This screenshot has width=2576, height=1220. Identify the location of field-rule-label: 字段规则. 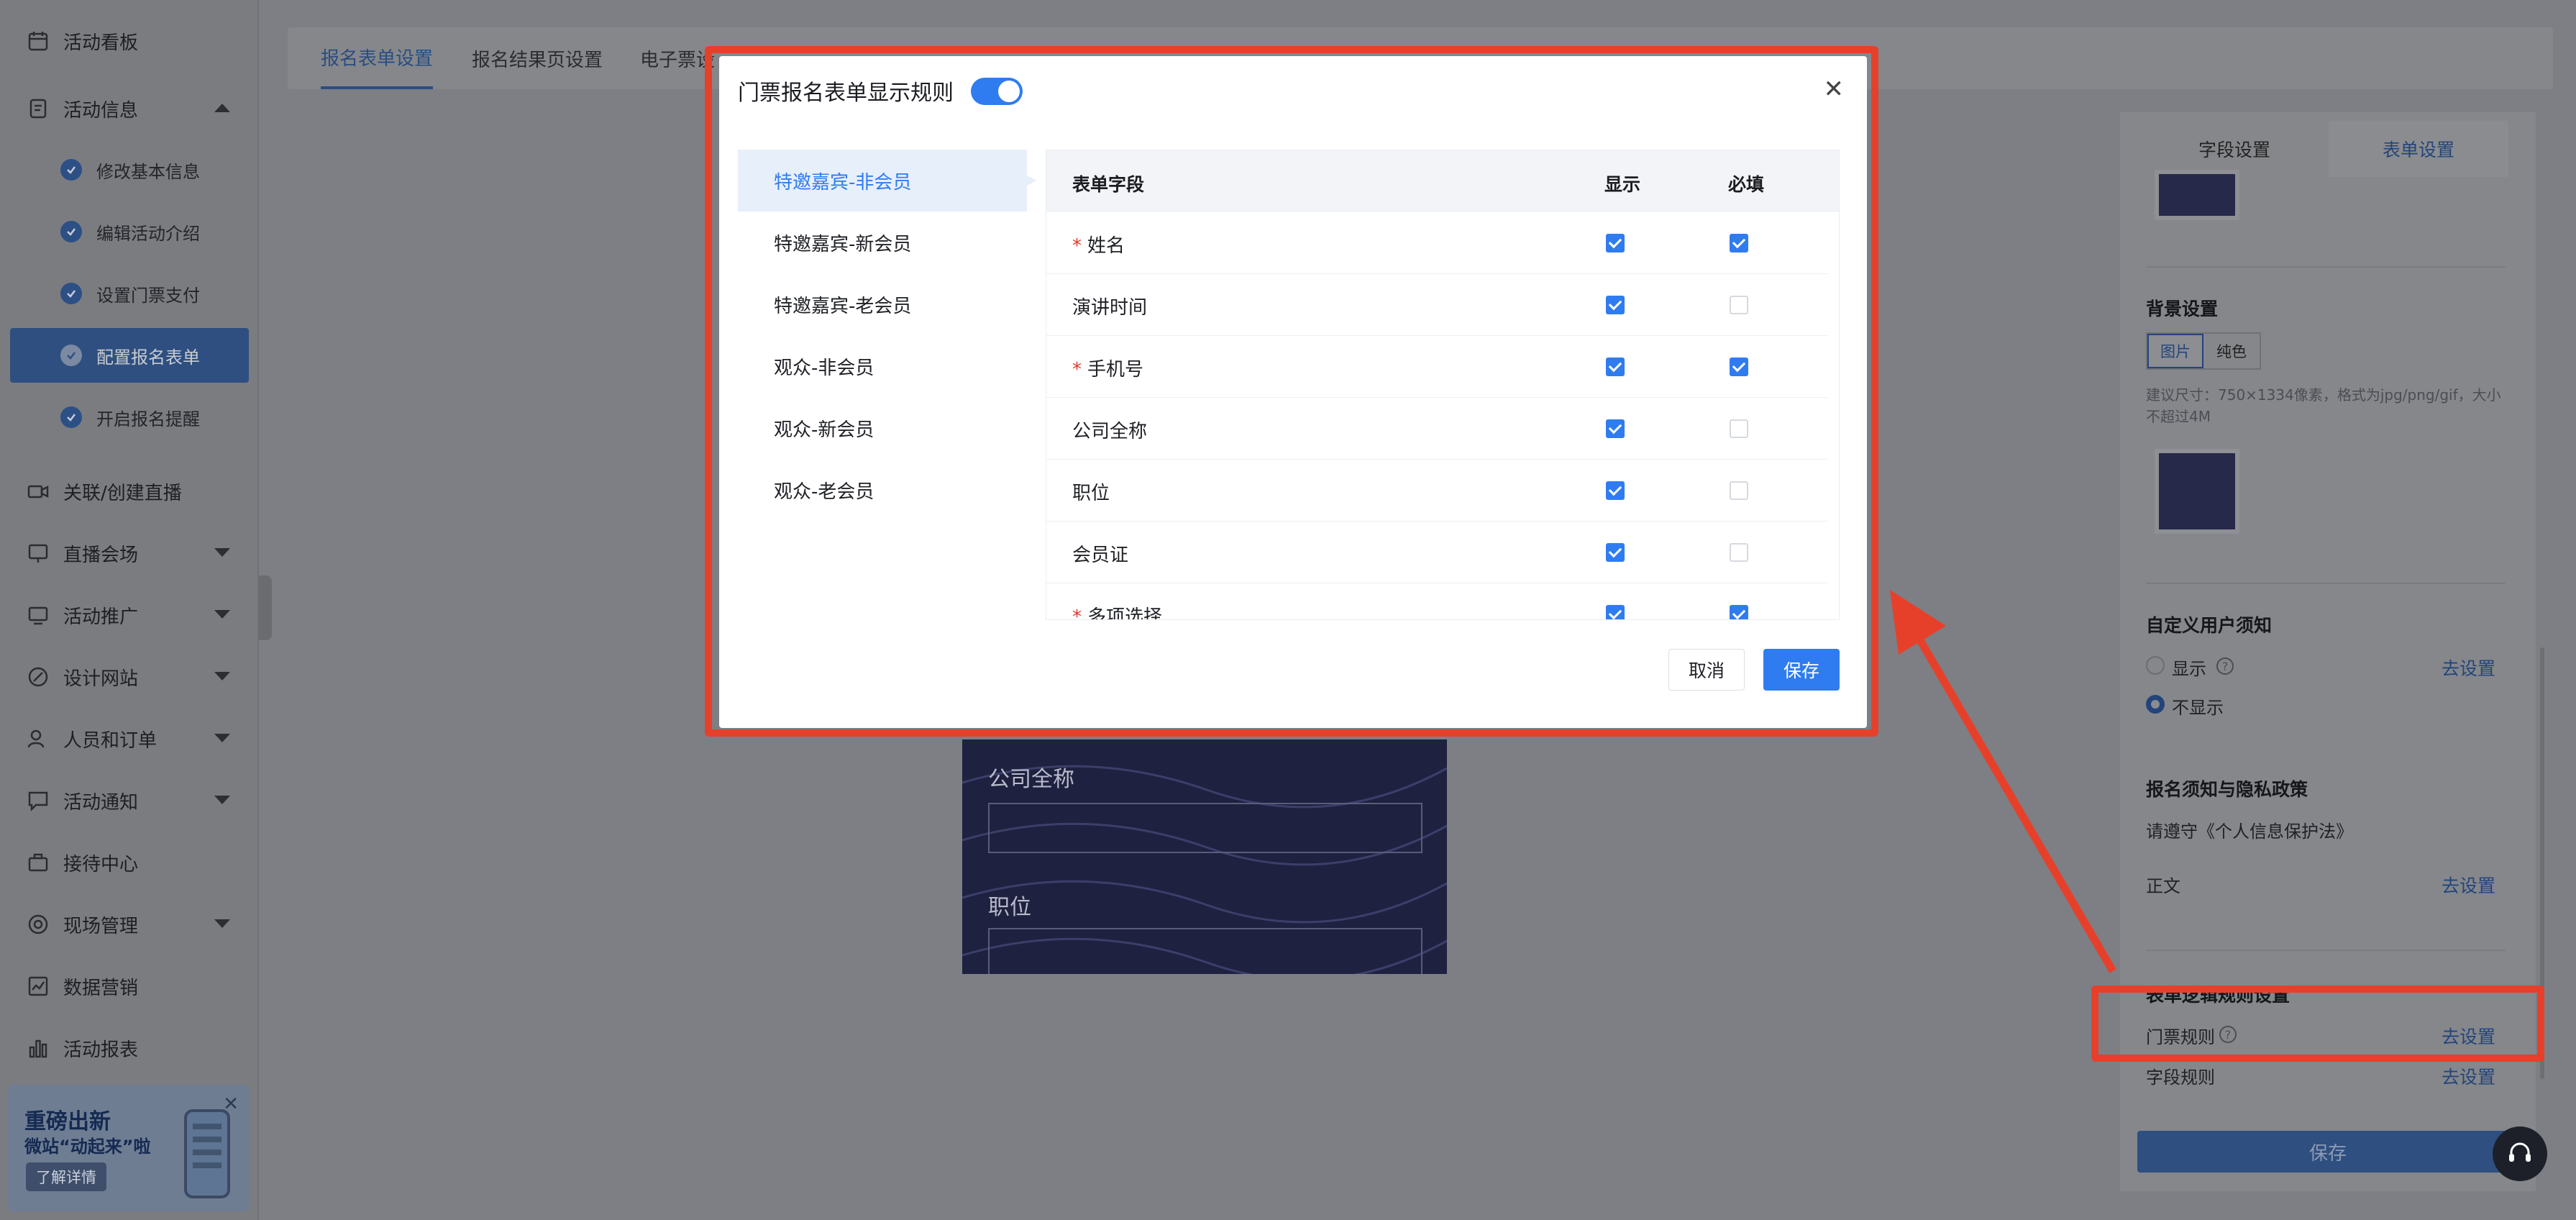
(2180, 1078).